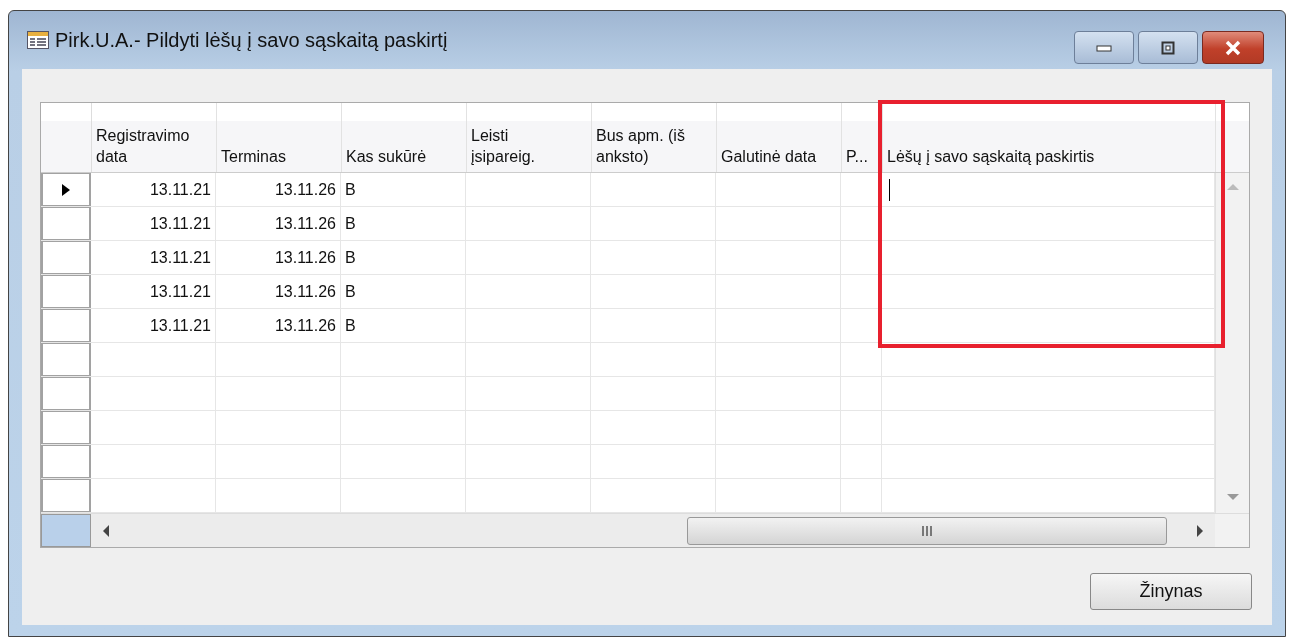 The width and height of the screenshot is (1294, 637). I want to click on horizontal-scrollbar, so click(653, 530).